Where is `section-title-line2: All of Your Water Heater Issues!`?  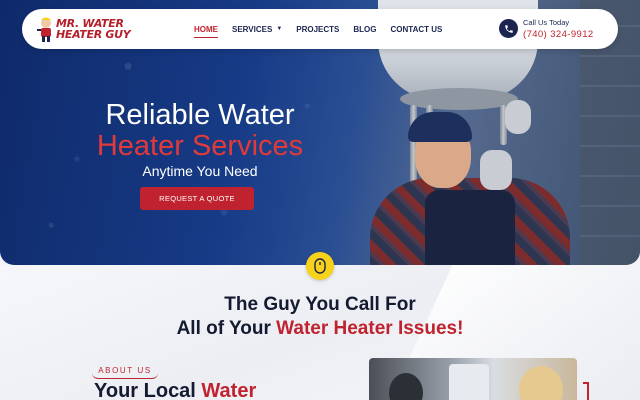 section-title-line2: All of Your Water Heater Issues! is located at coordinates (320, 329).